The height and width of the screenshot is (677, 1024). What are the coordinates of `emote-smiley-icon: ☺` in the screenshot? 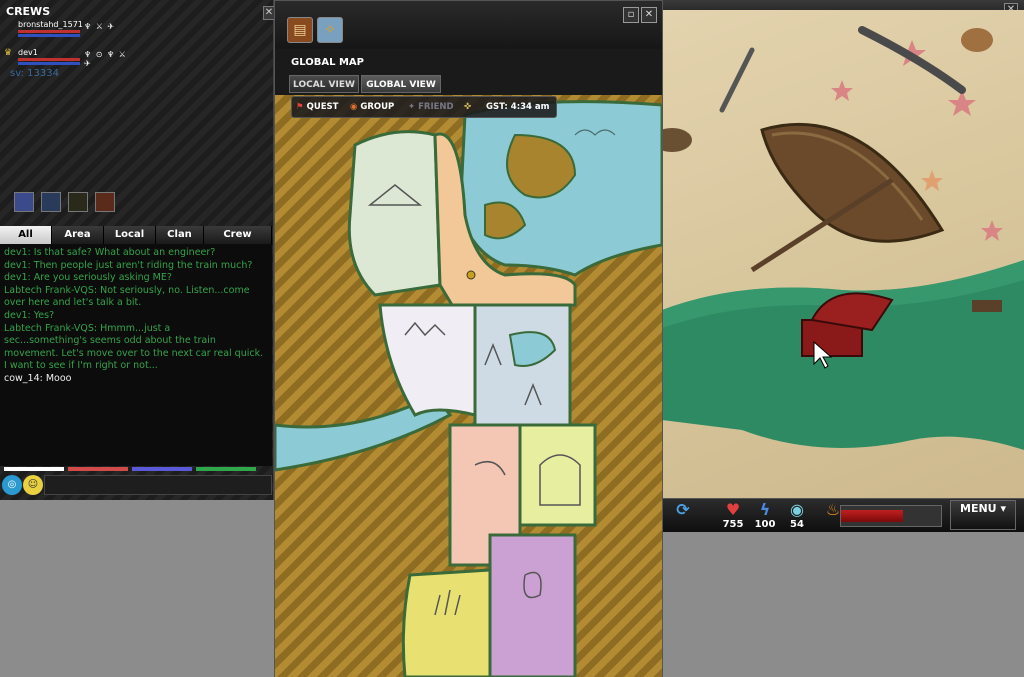 It's located at (33, 485).